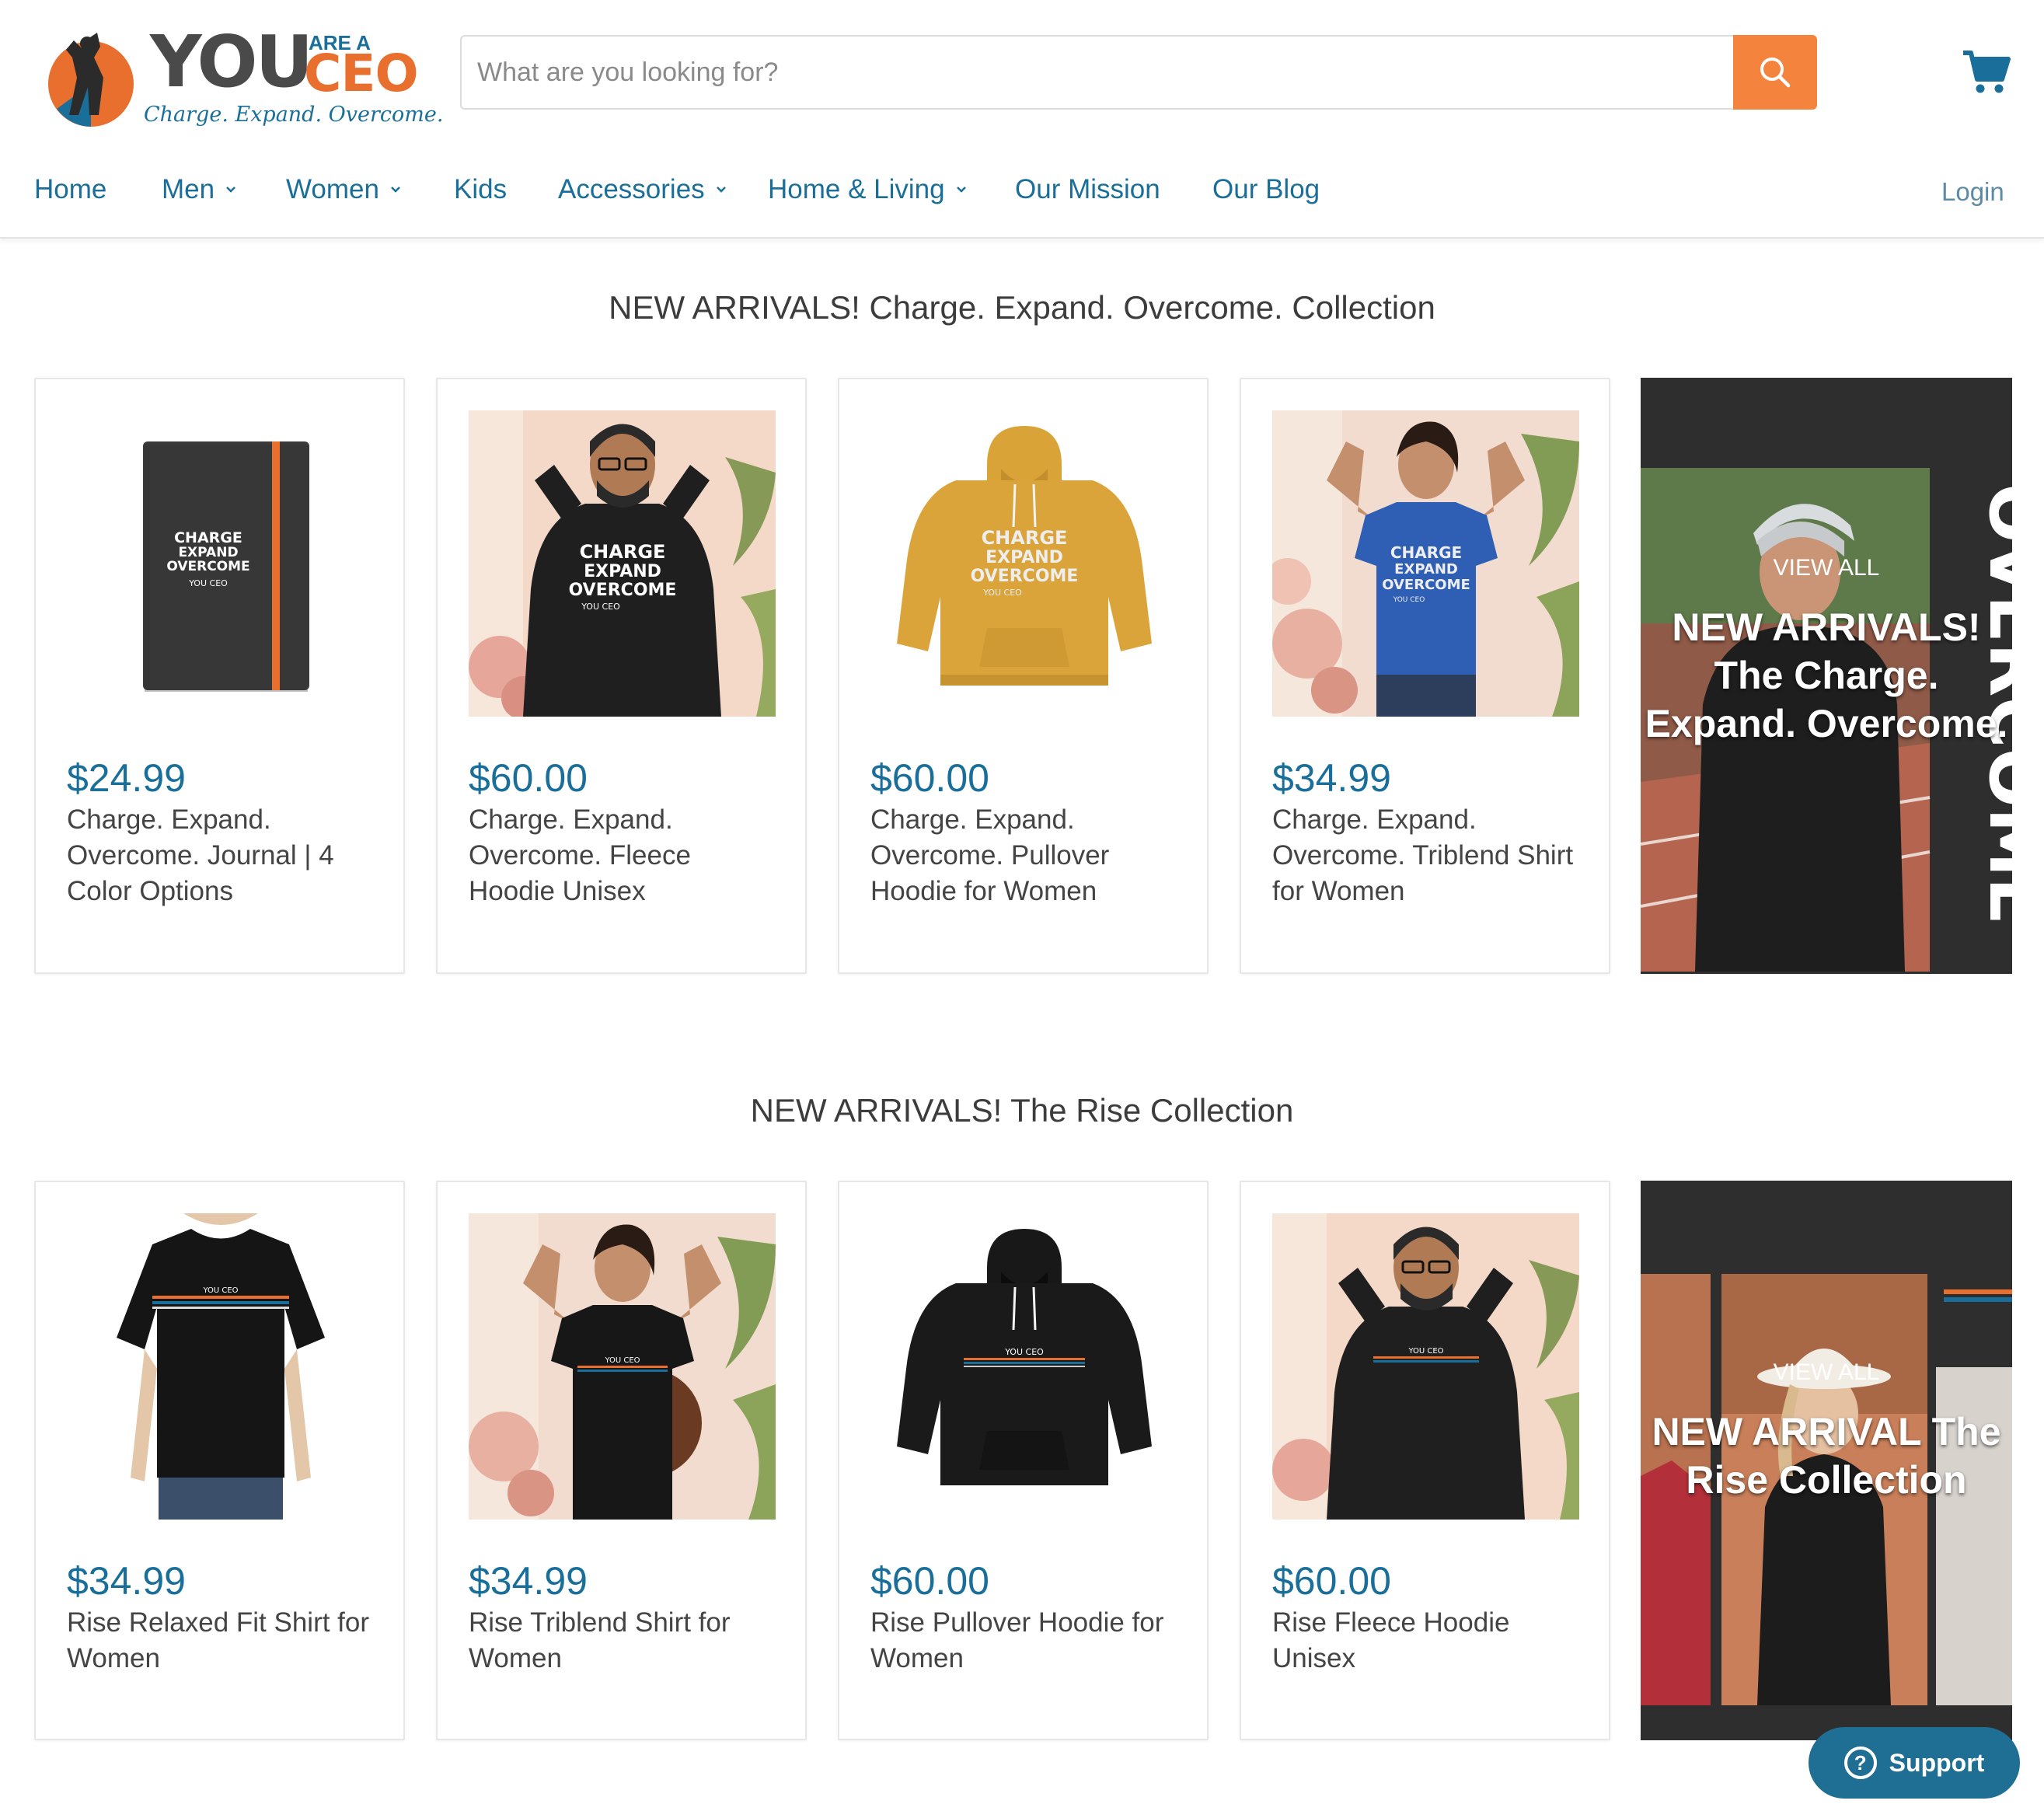 The height and width of the screenshot is (1811, 2044). Describe the element at coordinates (1025, 1641) in the screenshot. I see `product-title: Rise Pullover Hoodie for Women` at that location.